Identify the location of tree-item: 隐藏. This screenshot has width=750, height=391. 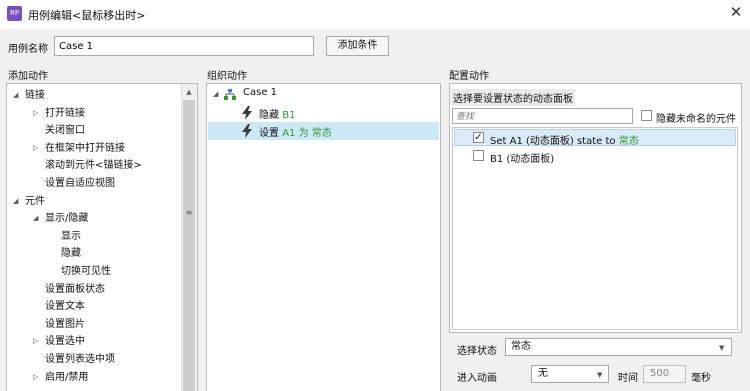
(94, 253).